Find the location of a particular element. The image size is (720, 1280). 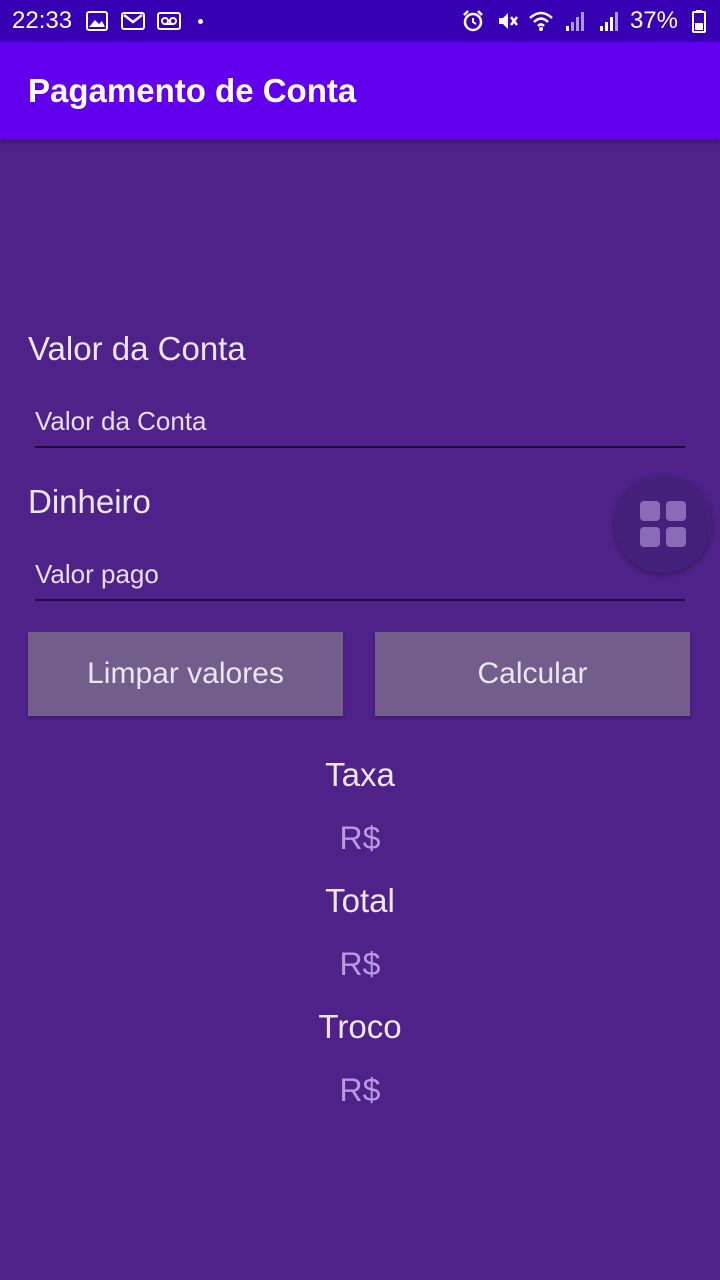

total-label: Total is located at coordinates (360, 900).